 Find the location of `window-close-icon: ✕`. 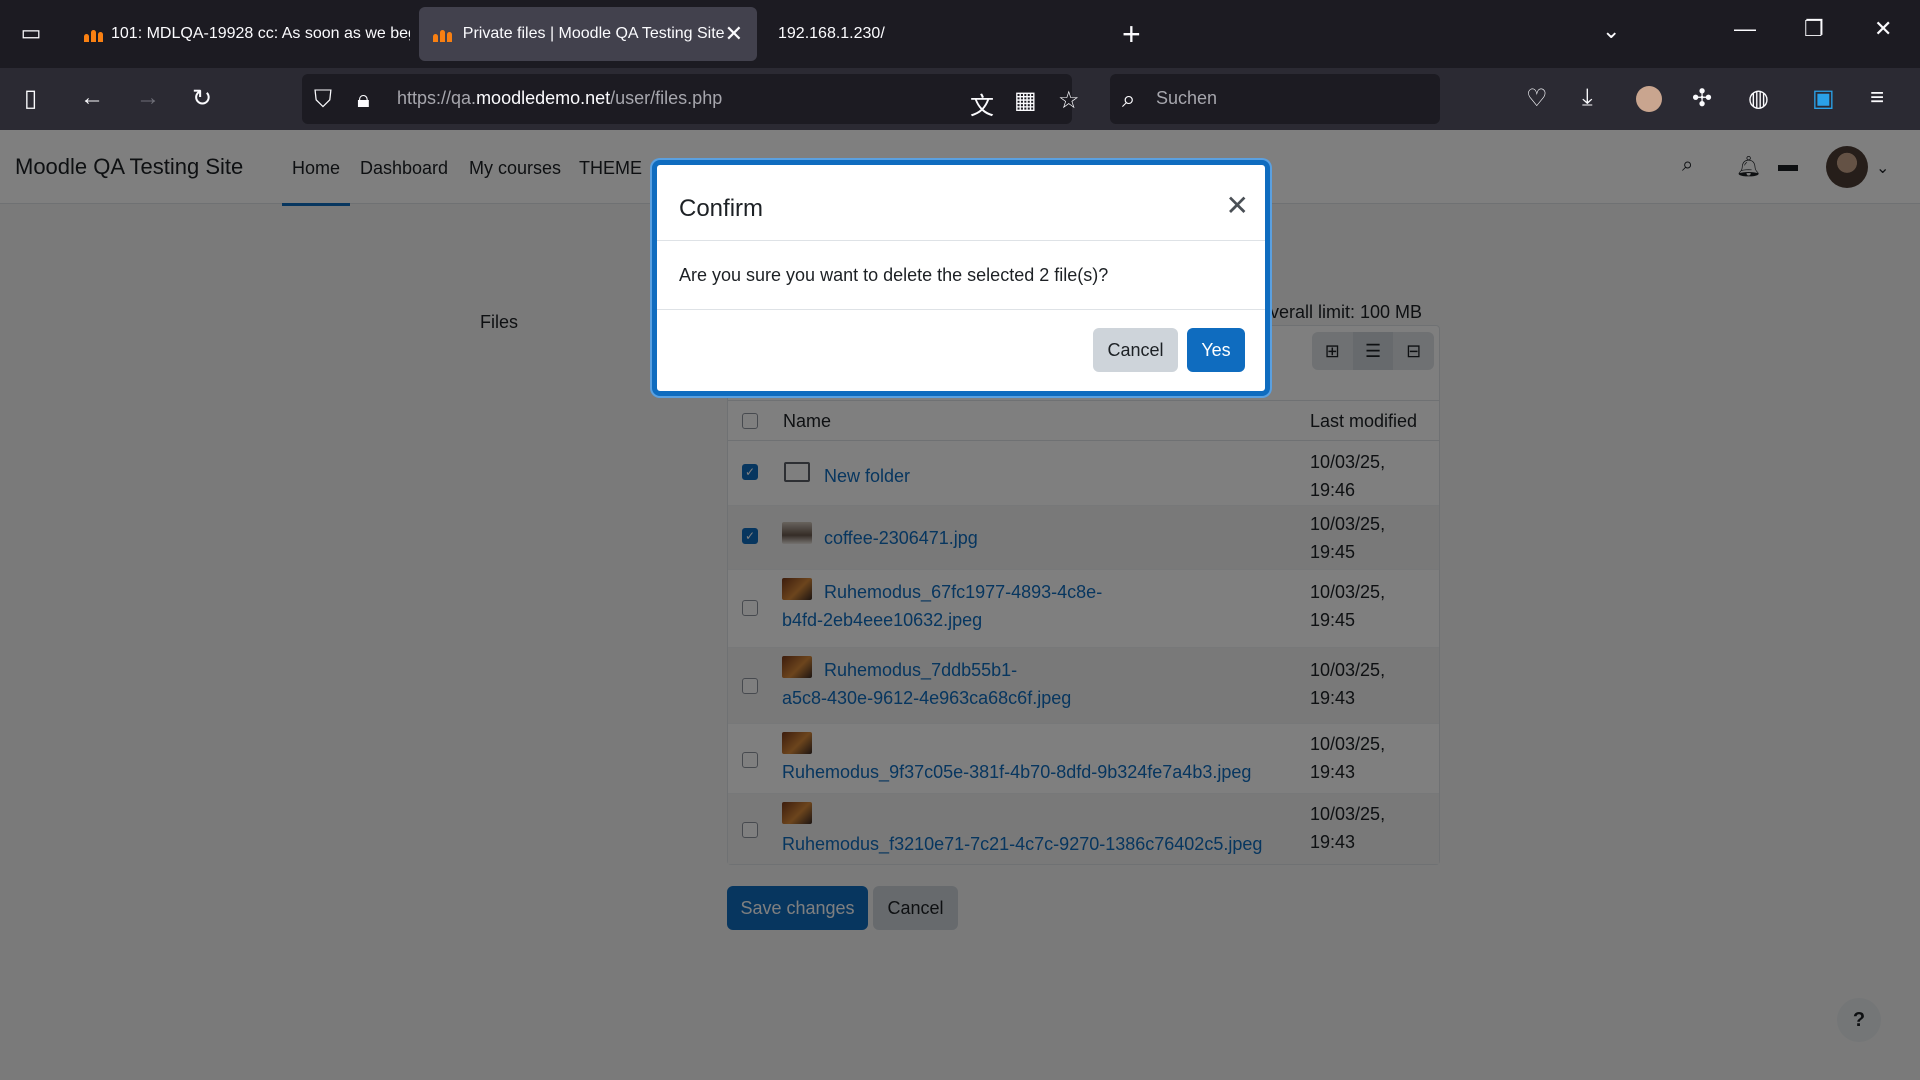

window-close-icon: ✕ is located at coordinates (1883, 29).